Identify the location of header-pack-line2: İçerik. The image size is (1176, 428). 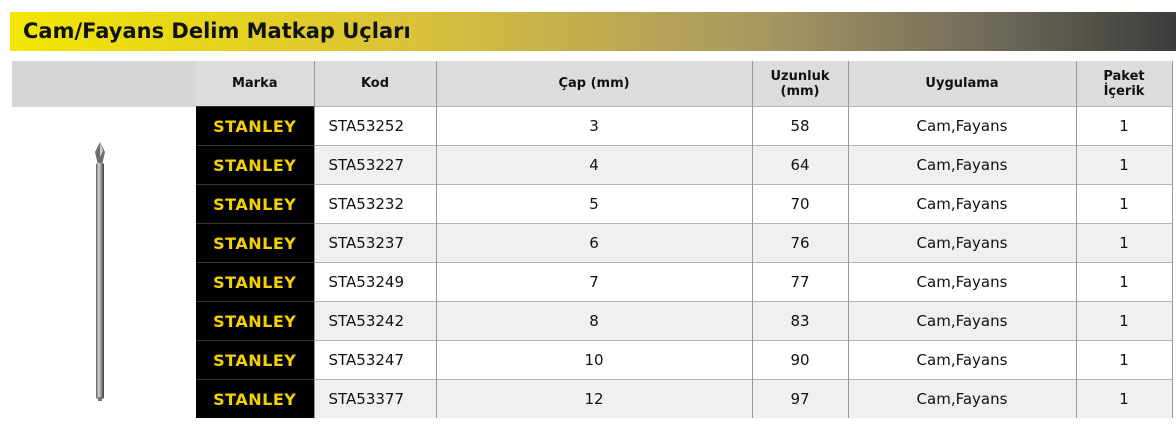
(1124, 91).